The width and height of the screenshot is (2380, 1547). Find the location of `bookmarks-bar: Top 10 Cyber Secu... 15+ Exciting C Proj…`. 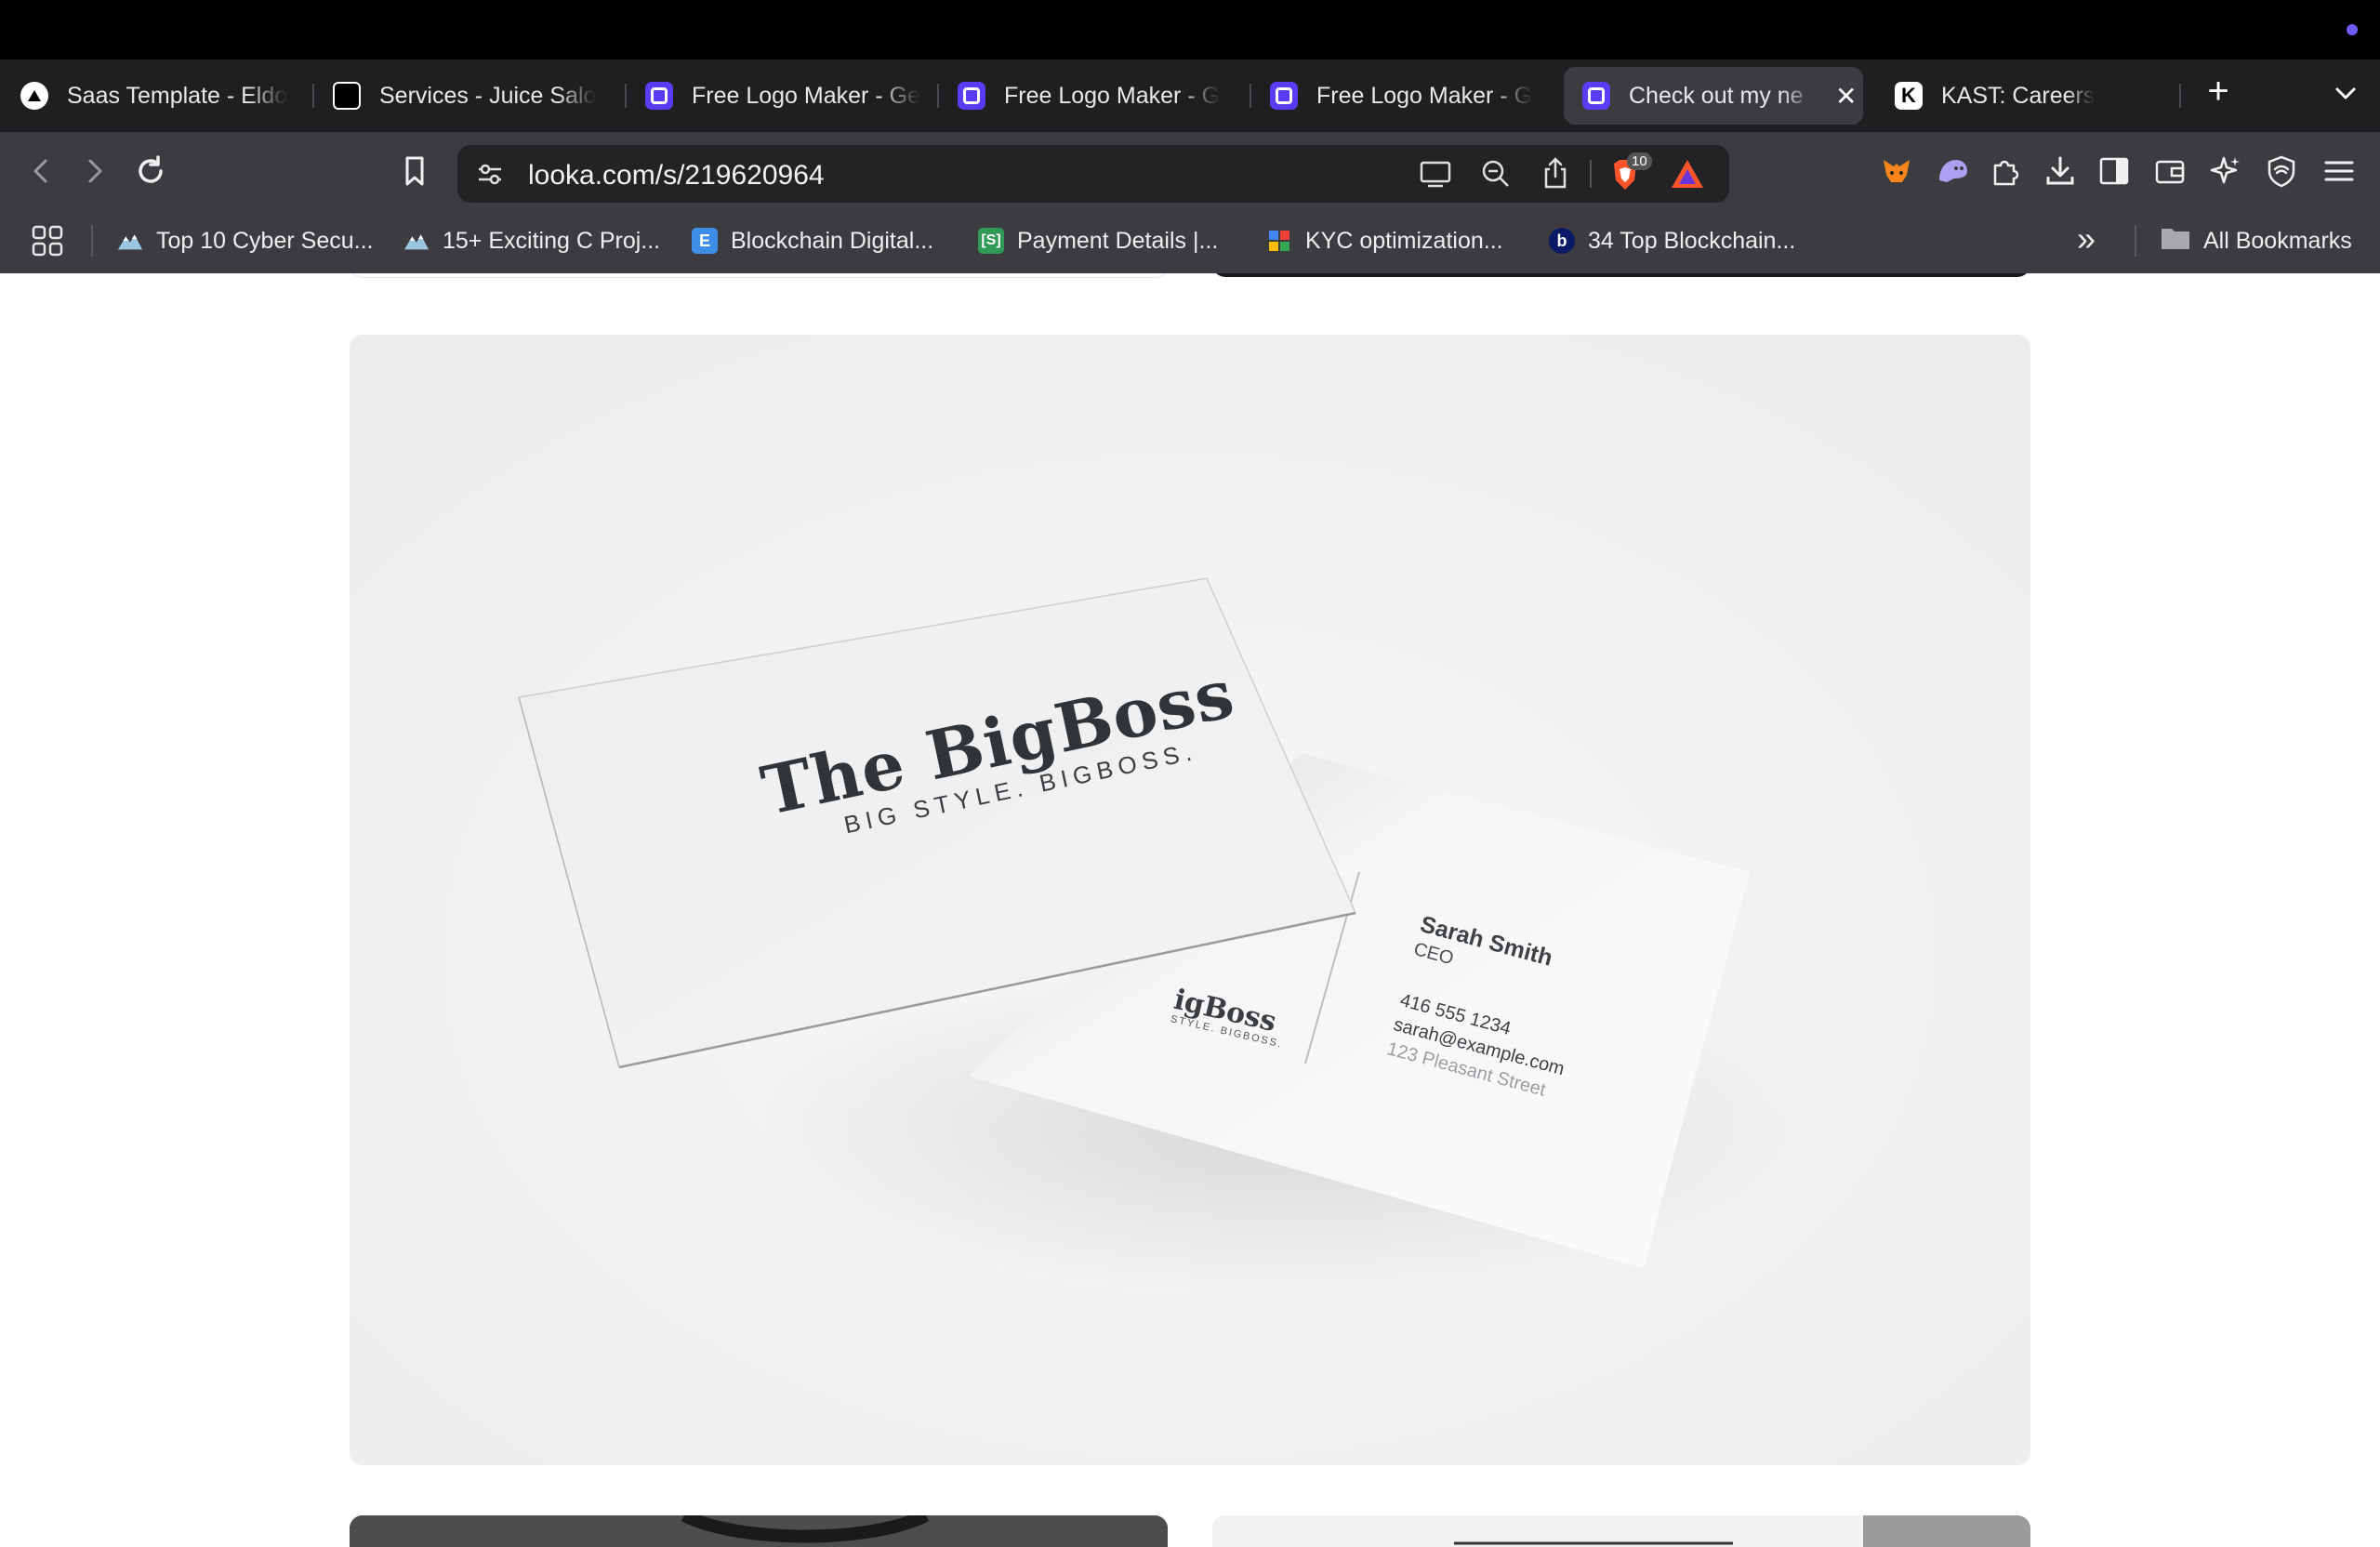

bookmarks-bar: Top 10 Cyber Secu... 15+ Exciting C Proj… is located at coordinates (1190, 241).